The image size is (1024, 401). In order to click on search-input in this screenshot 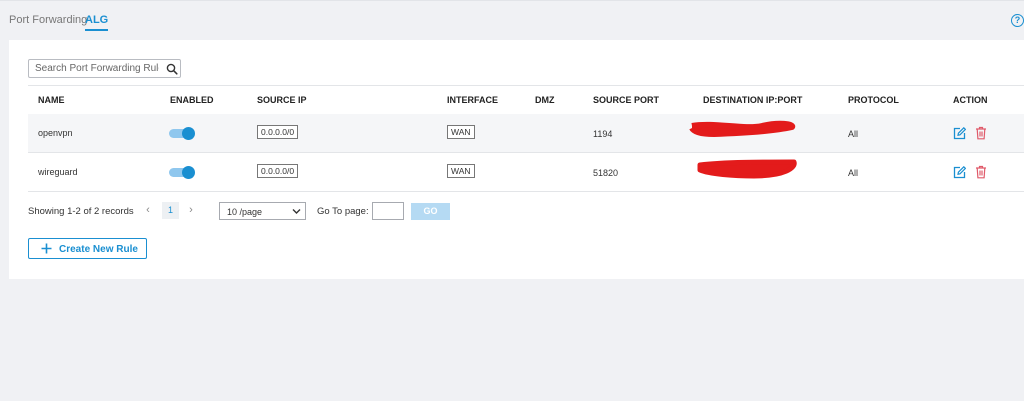, I will do `click(94, 68)`.